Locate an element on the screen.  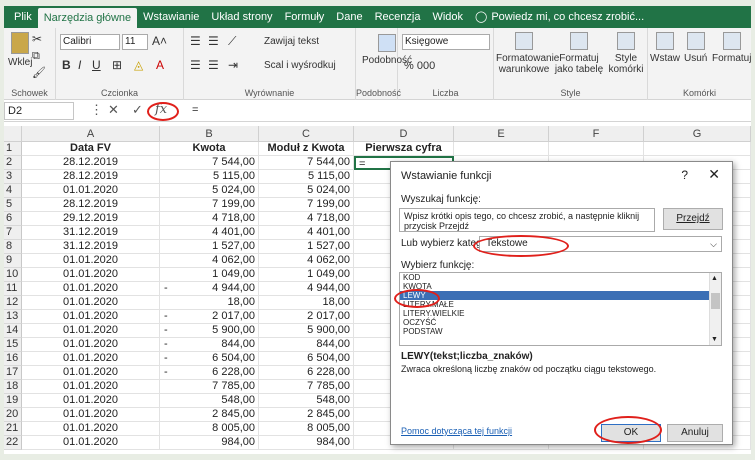
column-header: E is located at coordinates (501, 134).